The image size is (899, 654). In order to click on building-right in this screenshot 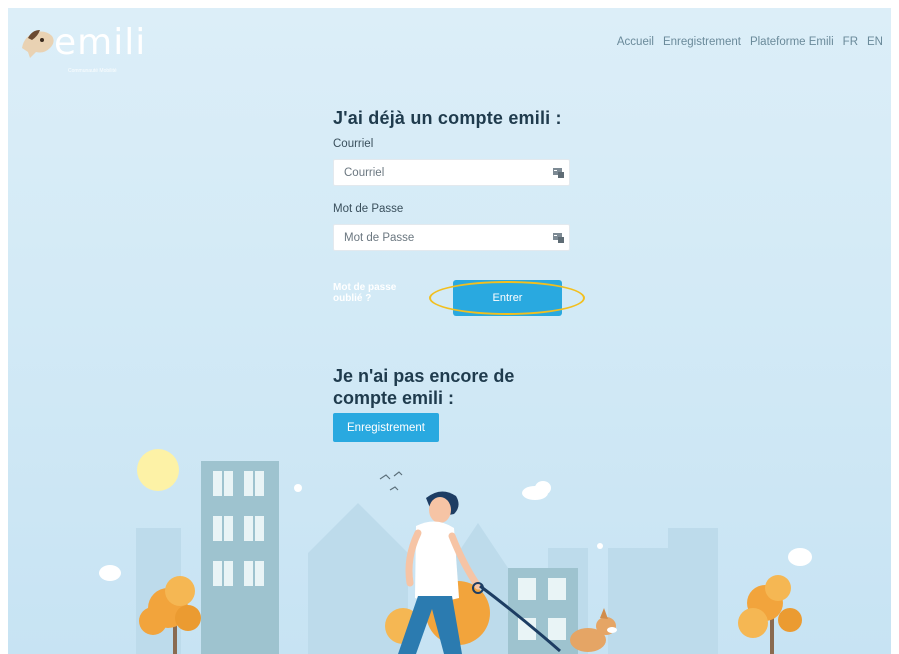, I will do `click(543, 611)`.